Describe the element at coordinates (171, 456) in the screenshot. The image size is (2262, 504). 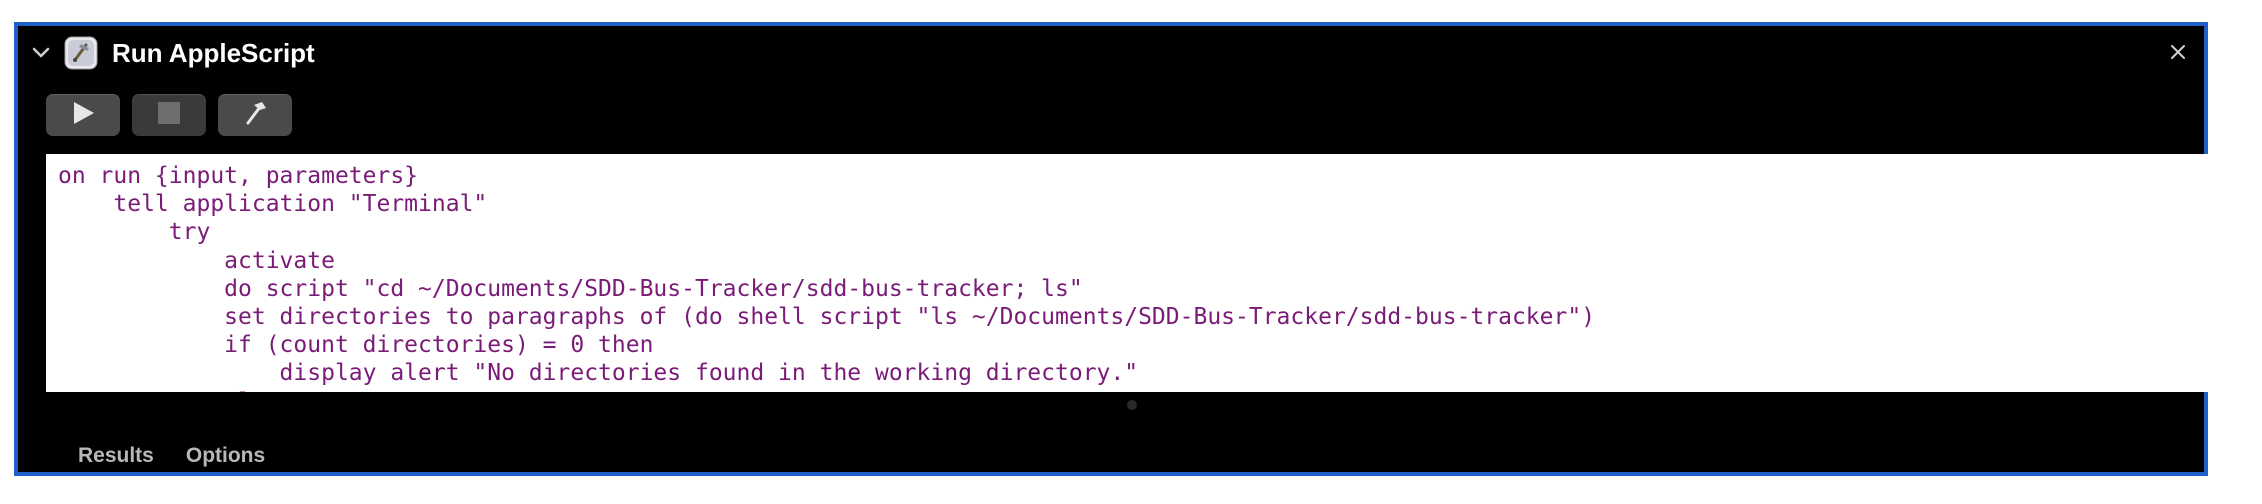
I see `footer-tabs: Results Options` at that location.